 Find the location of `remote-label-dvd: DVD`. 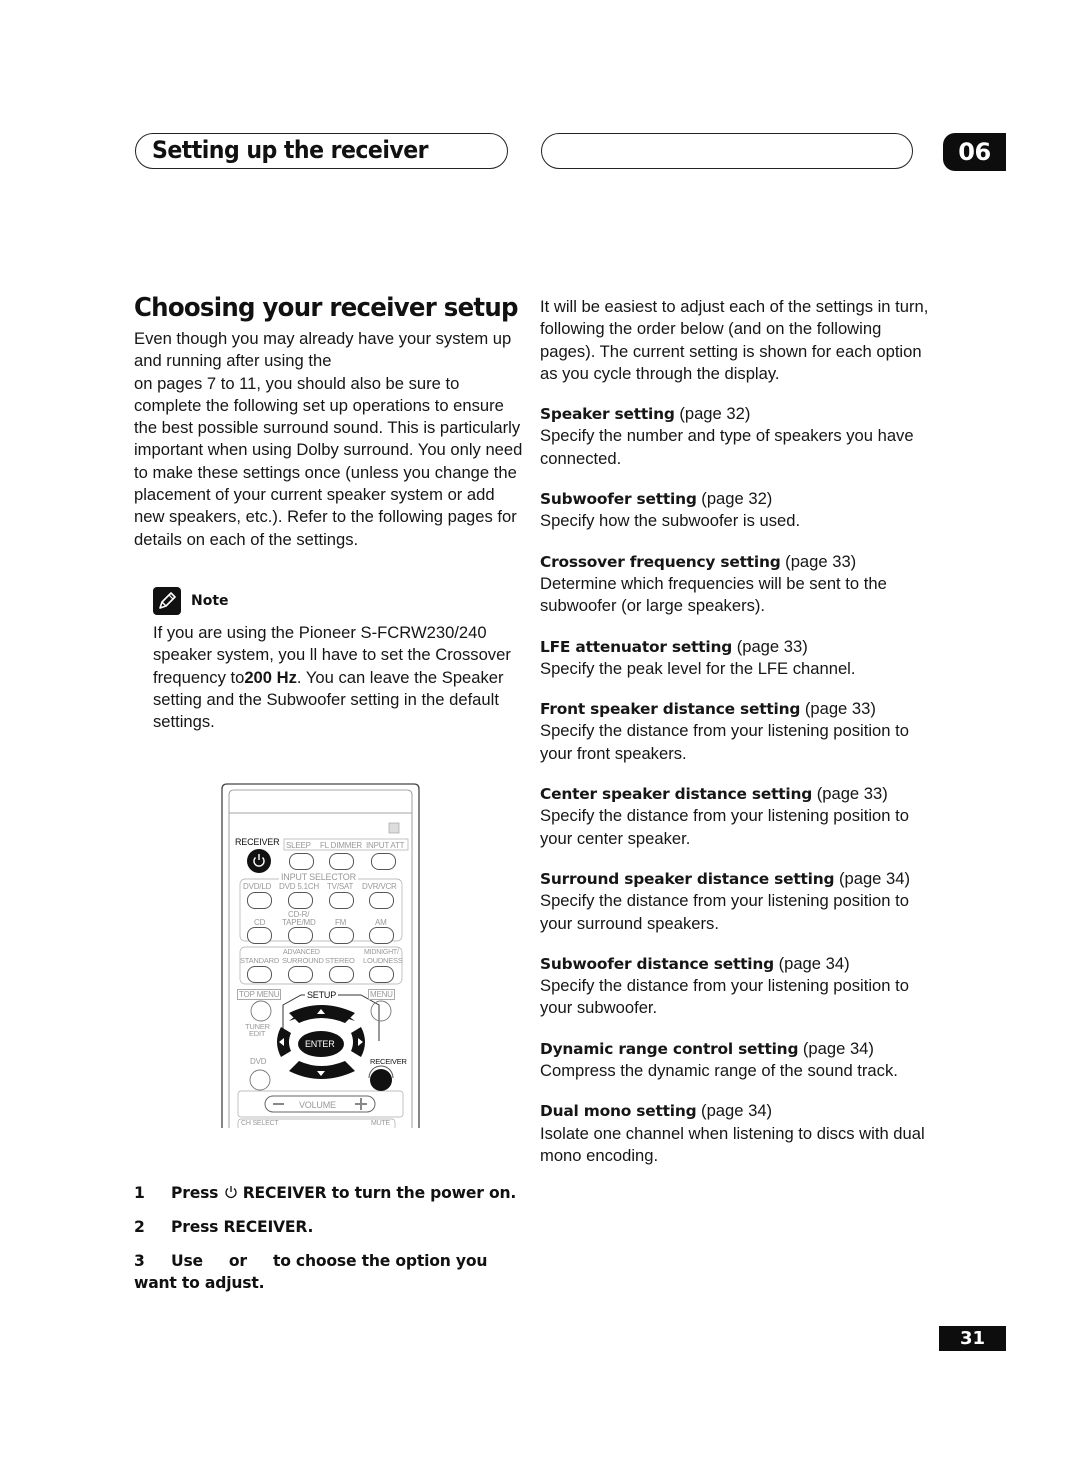

remote-label-dvd: DVD is located at coordinates (258, 1061).